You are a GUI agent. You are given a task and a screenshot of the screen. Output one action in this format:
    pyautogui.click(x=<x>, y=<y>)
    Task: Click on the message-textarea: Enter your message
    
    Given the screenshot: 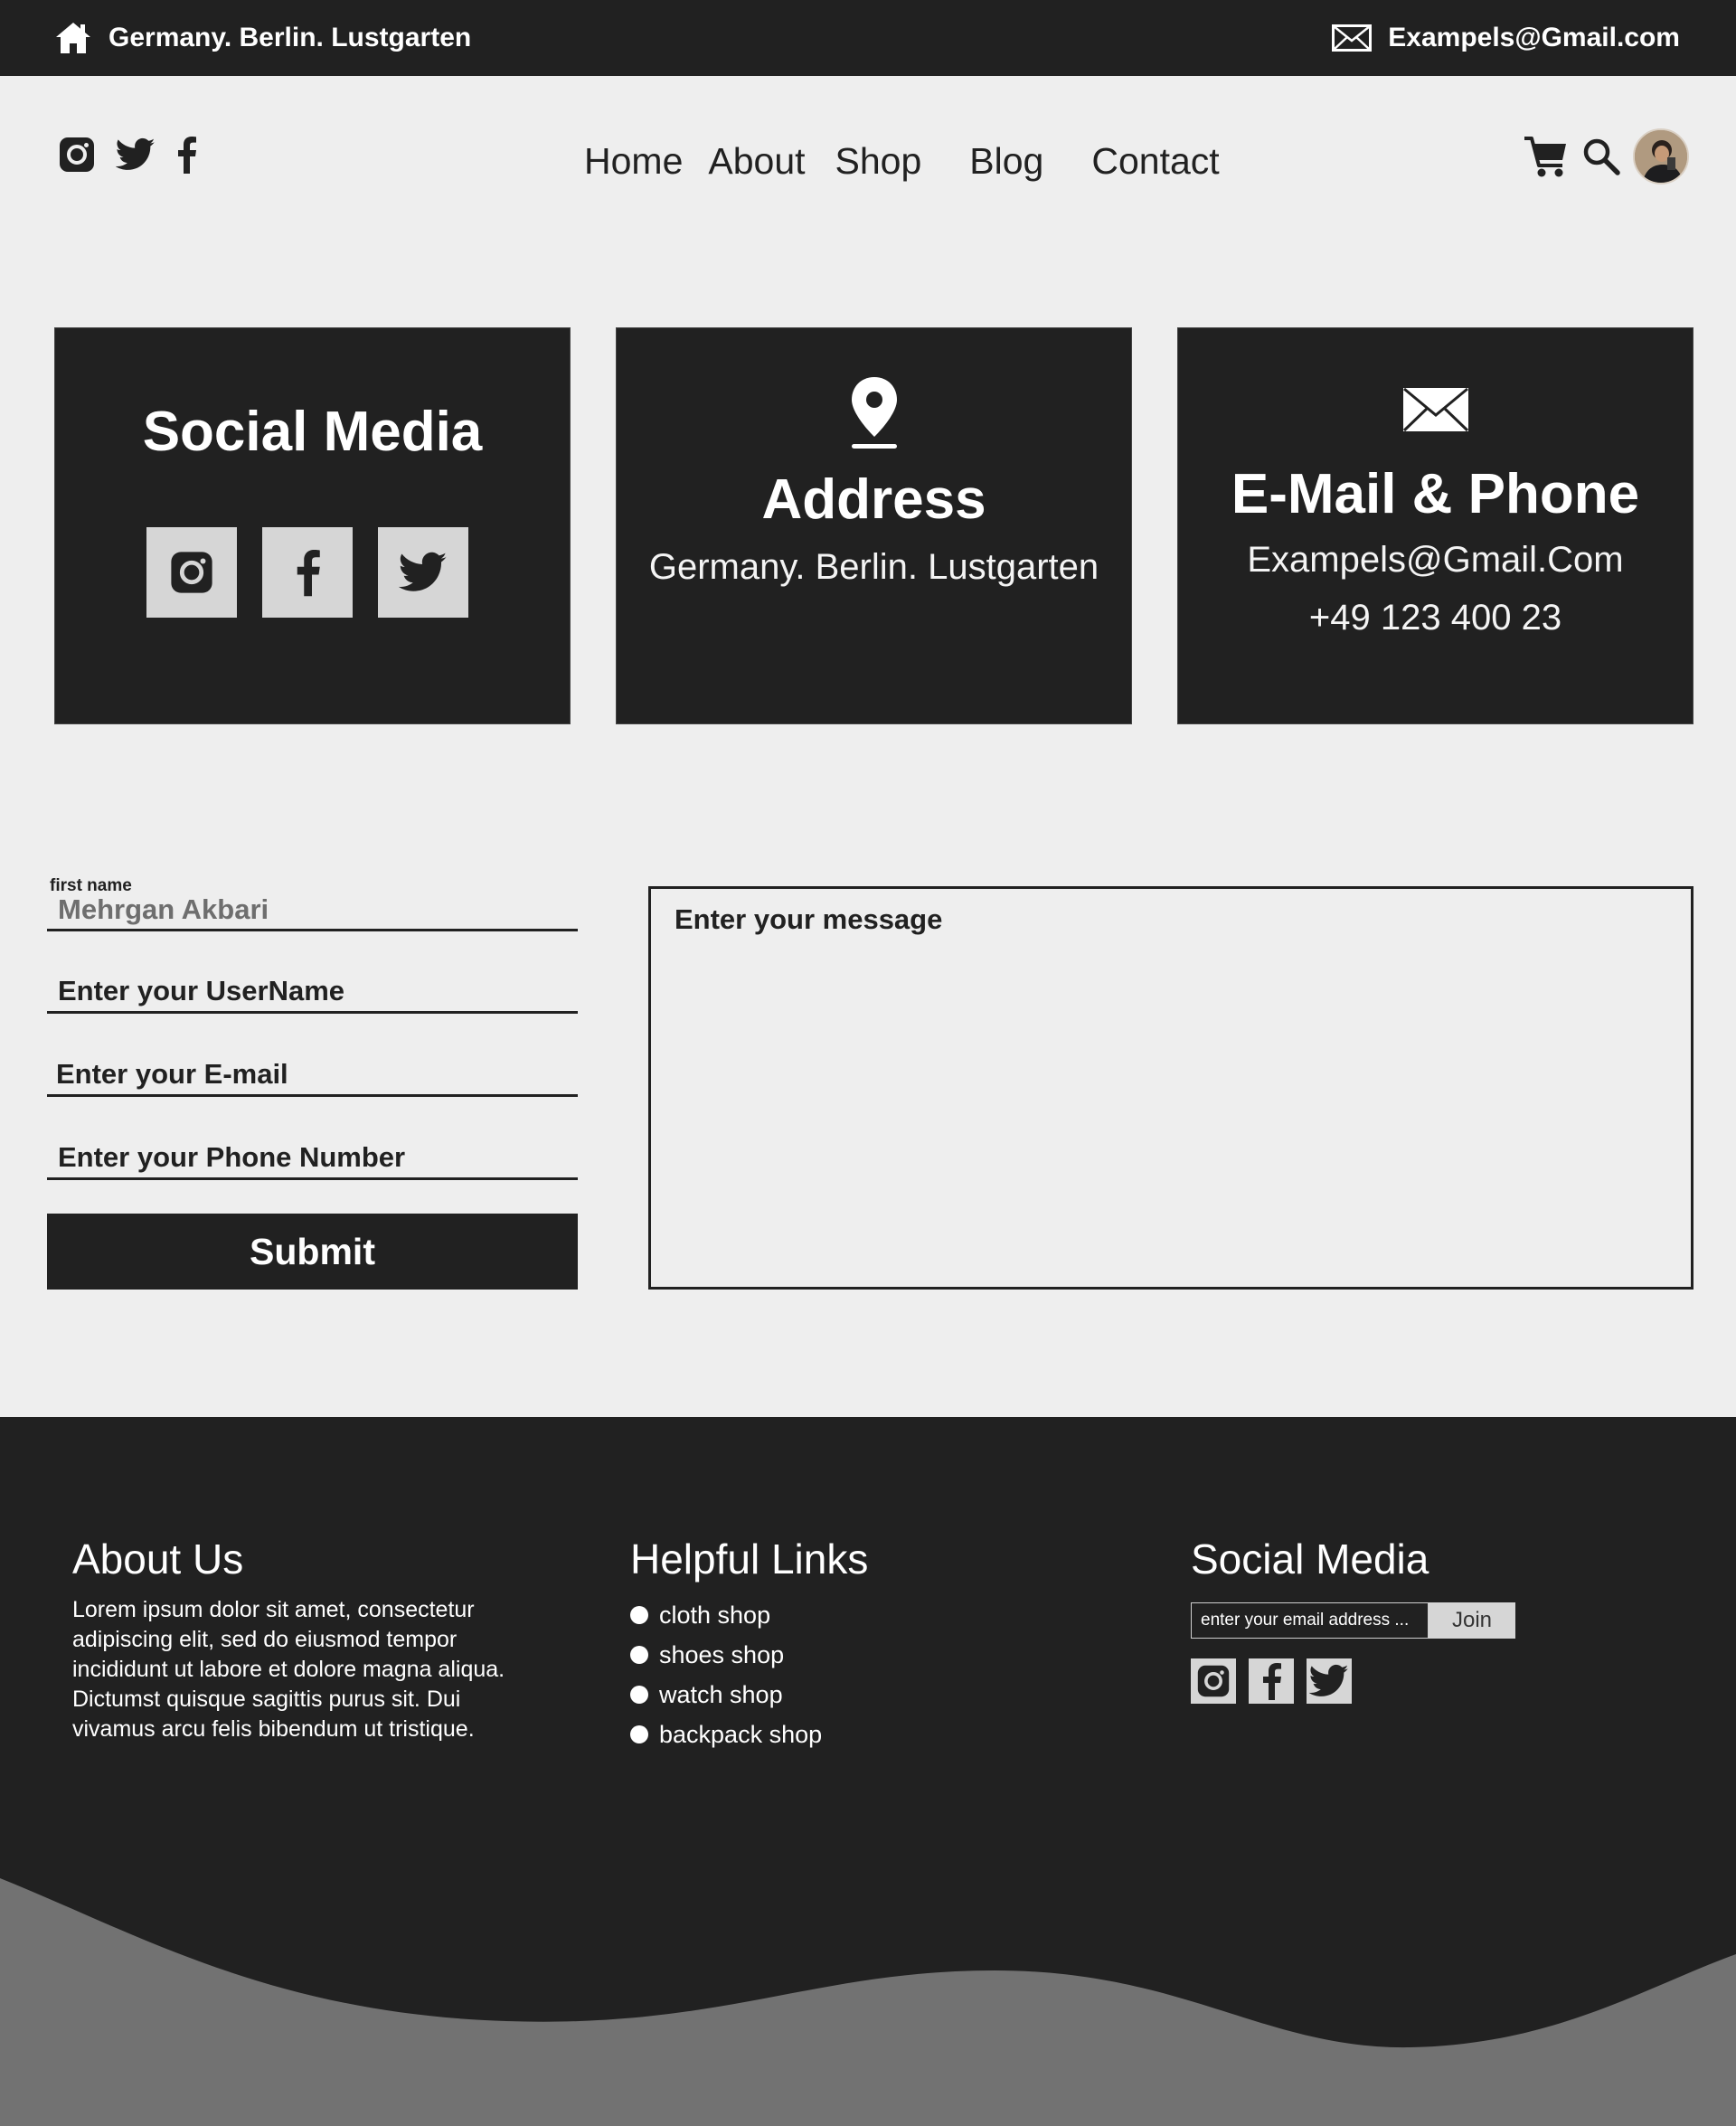 What is the action you would take?
    pyautogui.click(x=1171, y=1088)
    